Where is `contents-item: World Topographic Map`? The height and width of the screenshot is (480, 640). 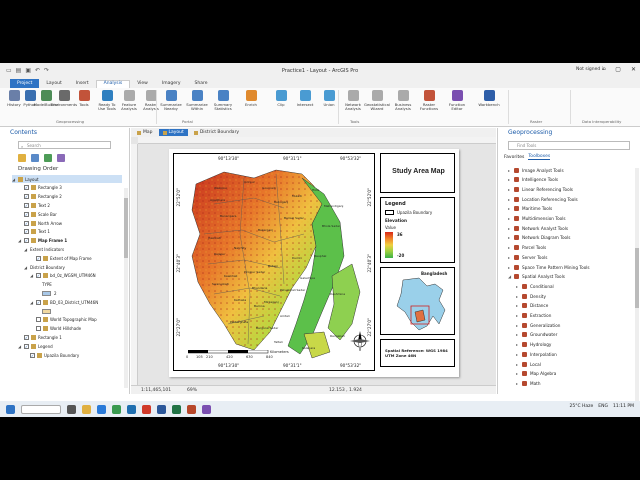 contents-item: World Topographic Map is located at coordinates (63, 320).